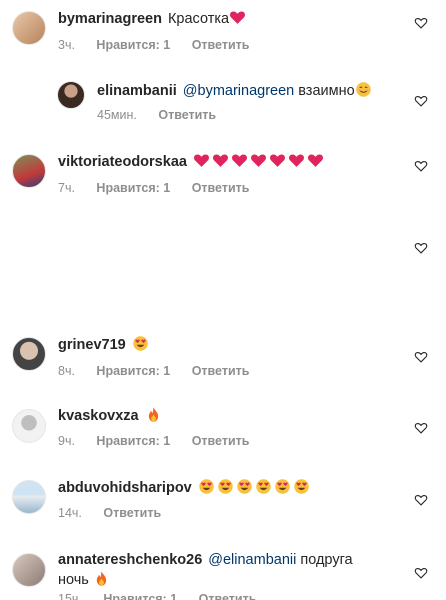  Describe the element at coordinates (66, 371) in the screenshot. I see `comment-time: 8ч.` at that location.